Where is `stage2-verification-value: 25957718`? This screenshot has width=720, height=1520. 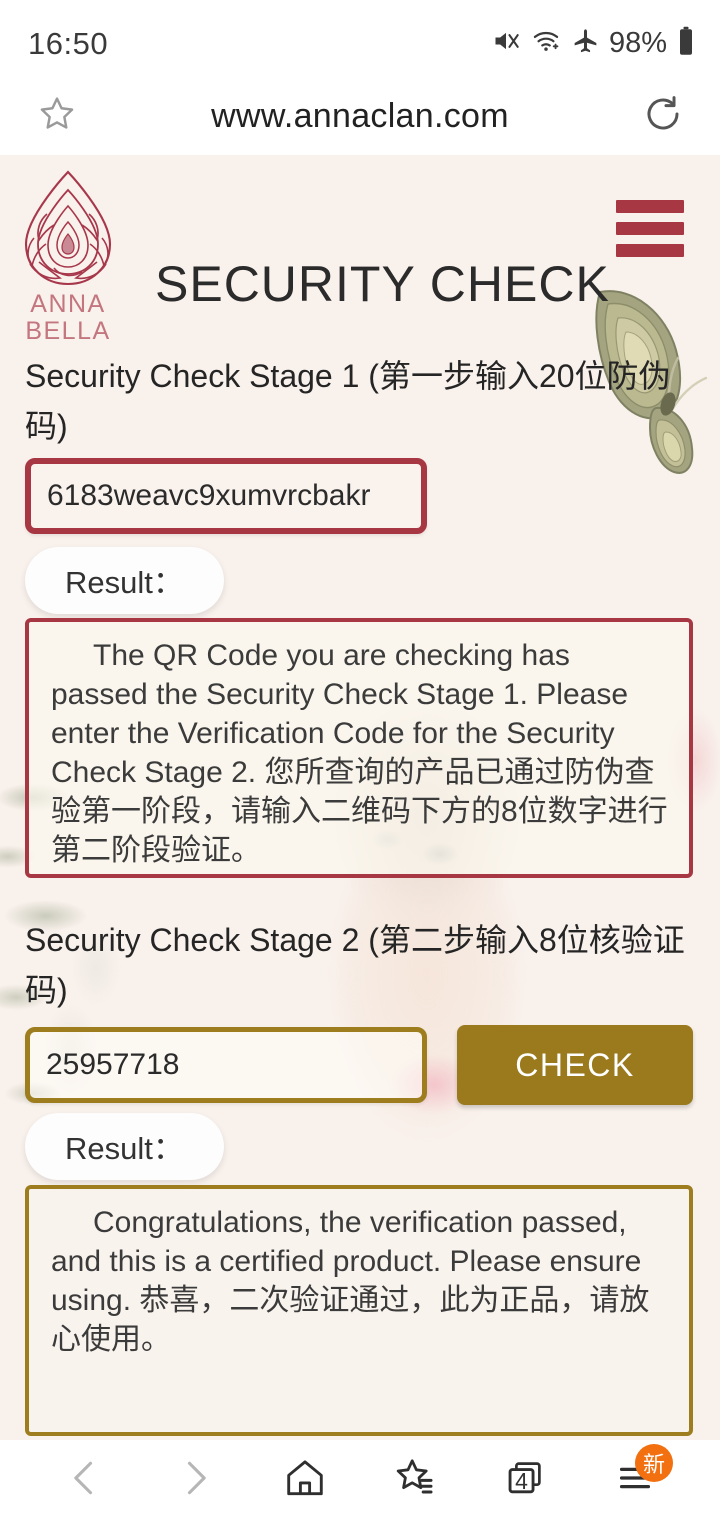 stage2-verification-value: 25957718 is located at coordinates (113, 1064).